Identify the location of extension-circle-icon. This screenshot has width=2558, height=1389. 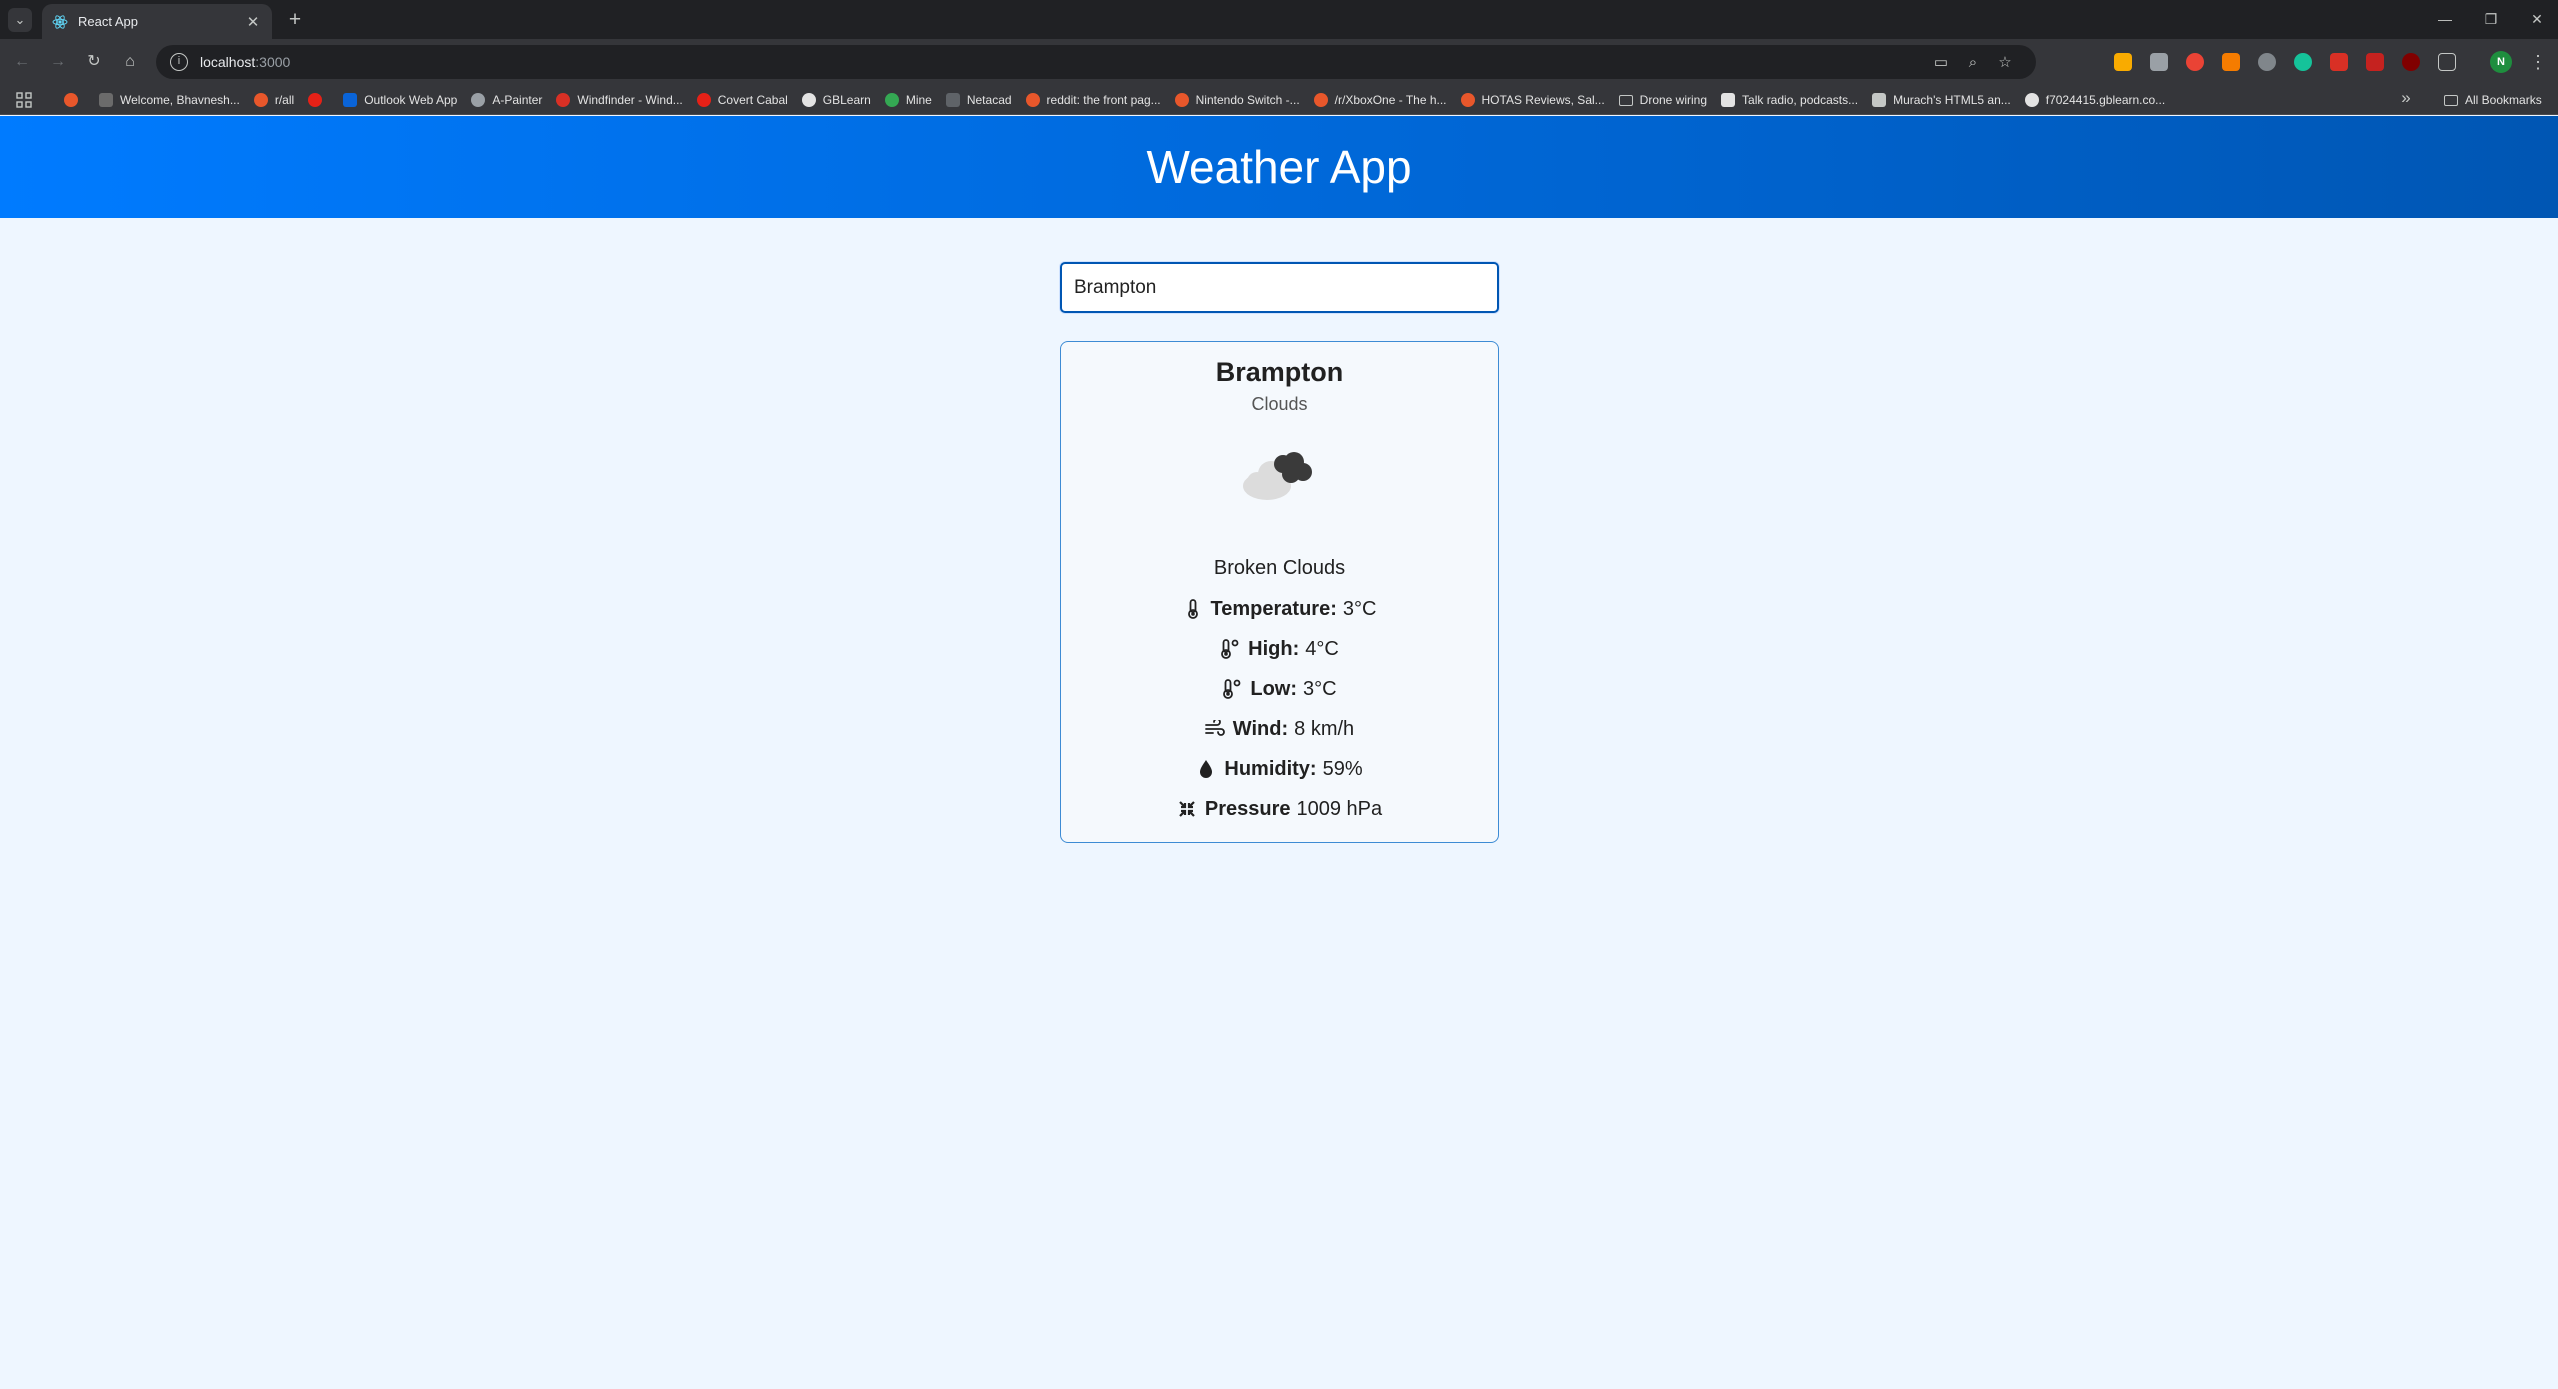
(2267, 62).